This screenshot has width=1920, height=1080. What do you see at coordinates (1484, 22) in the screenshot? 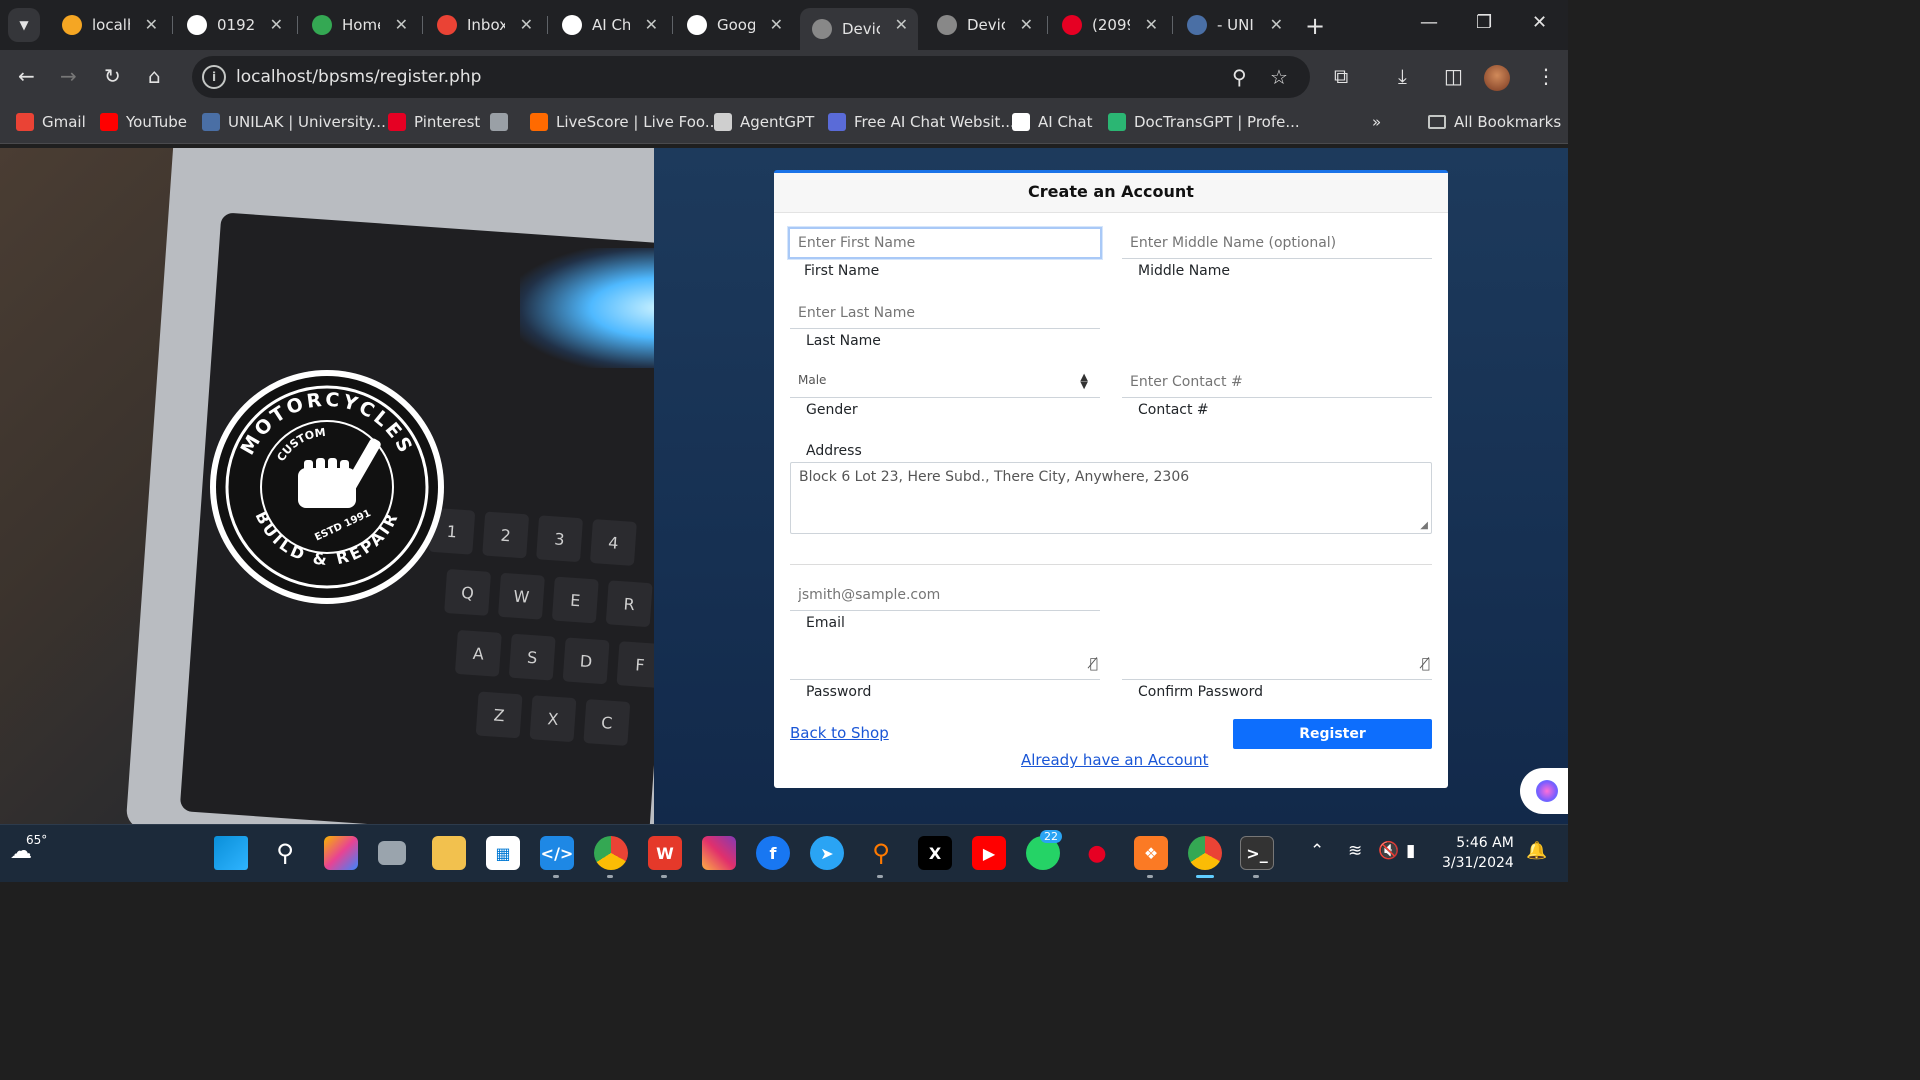
I see `restore-button: ❐` at bounding box center [1484, 22].